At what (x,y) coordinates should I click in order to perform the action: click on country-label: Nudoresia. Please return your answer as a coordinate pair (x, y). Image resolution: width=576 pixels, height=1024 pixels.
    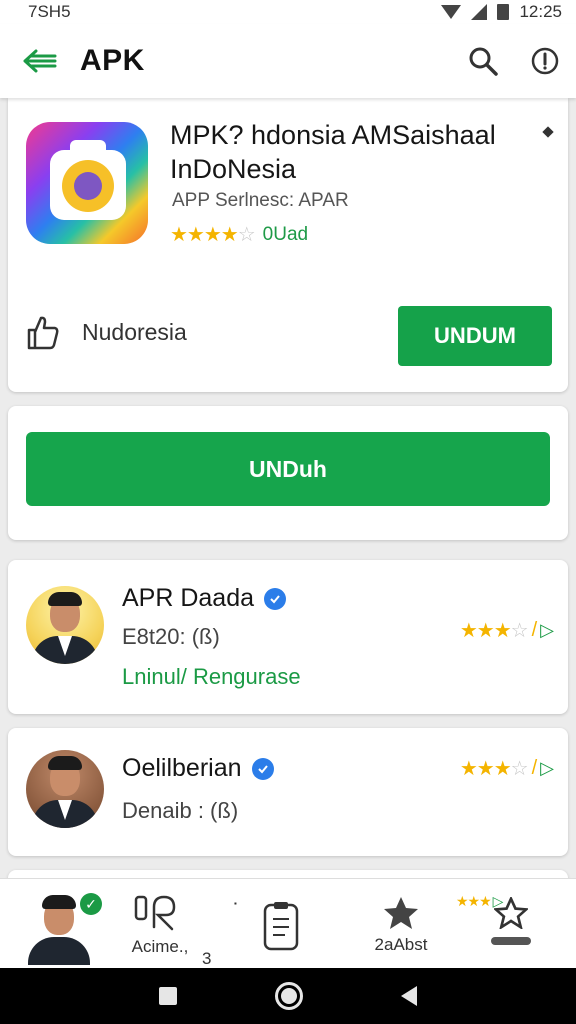
    Looking at the image, I should click on (134, 331).